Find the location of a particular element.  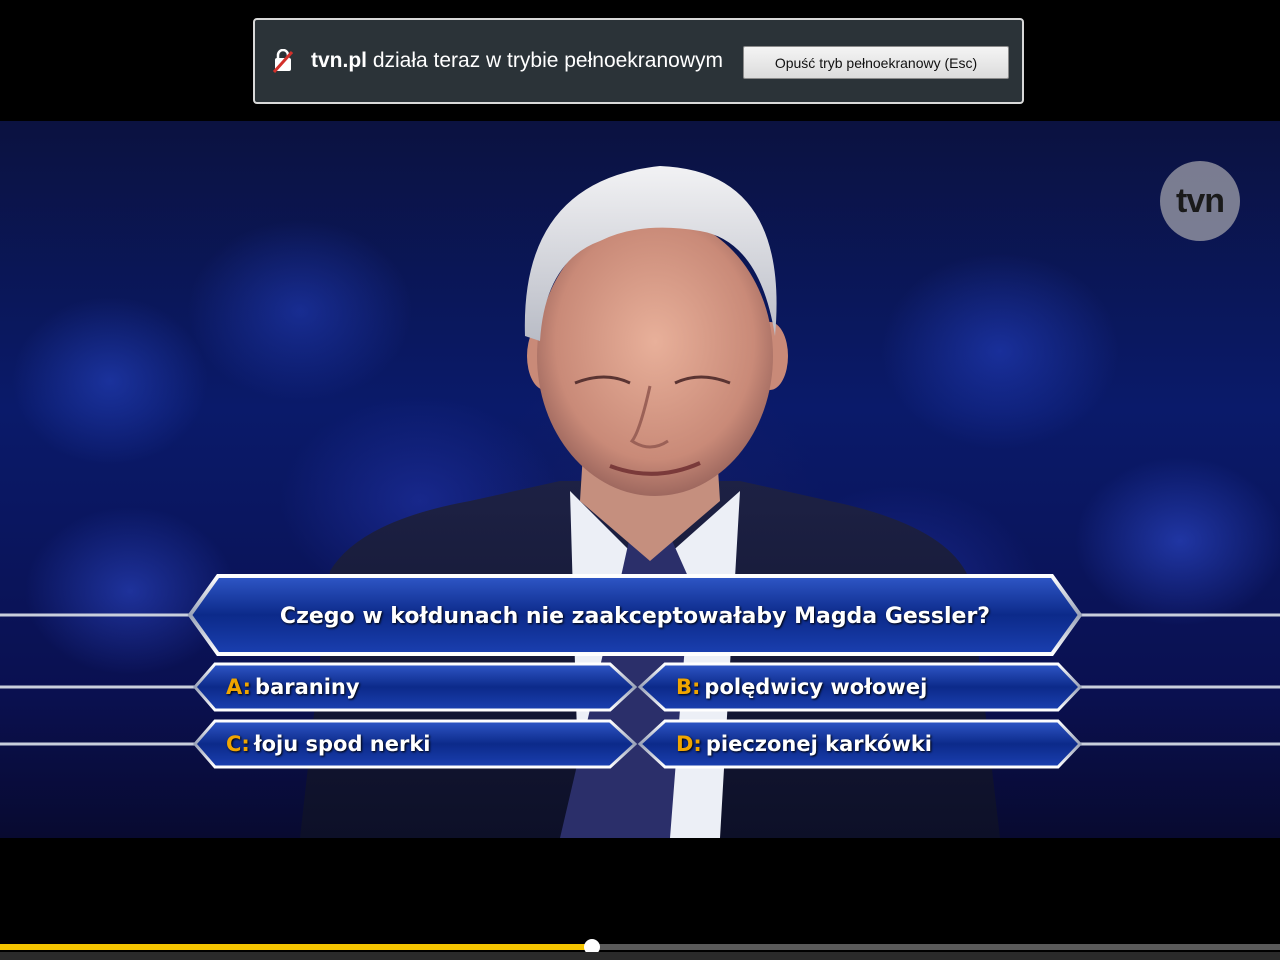

exit-fullscreen-button: Opuść tryb pełnoekranowy (Esc) is located at coordinates (876, 62).